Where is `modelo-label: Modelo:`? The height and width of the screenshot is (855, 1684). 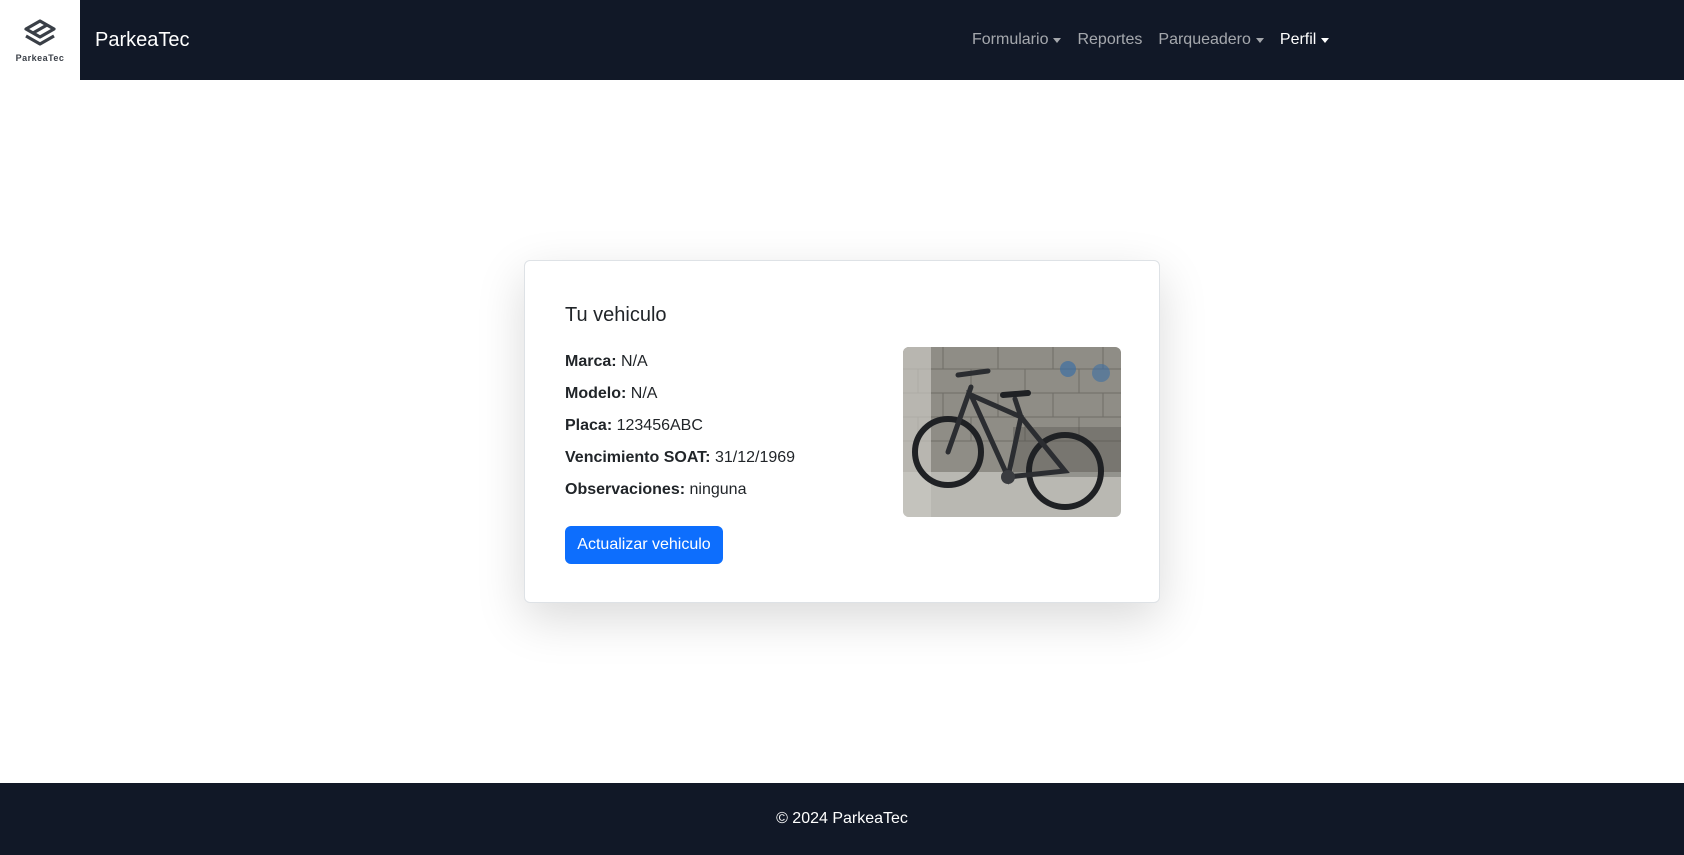 modelo-label: Modelo: is located at coordinates (596, 393).